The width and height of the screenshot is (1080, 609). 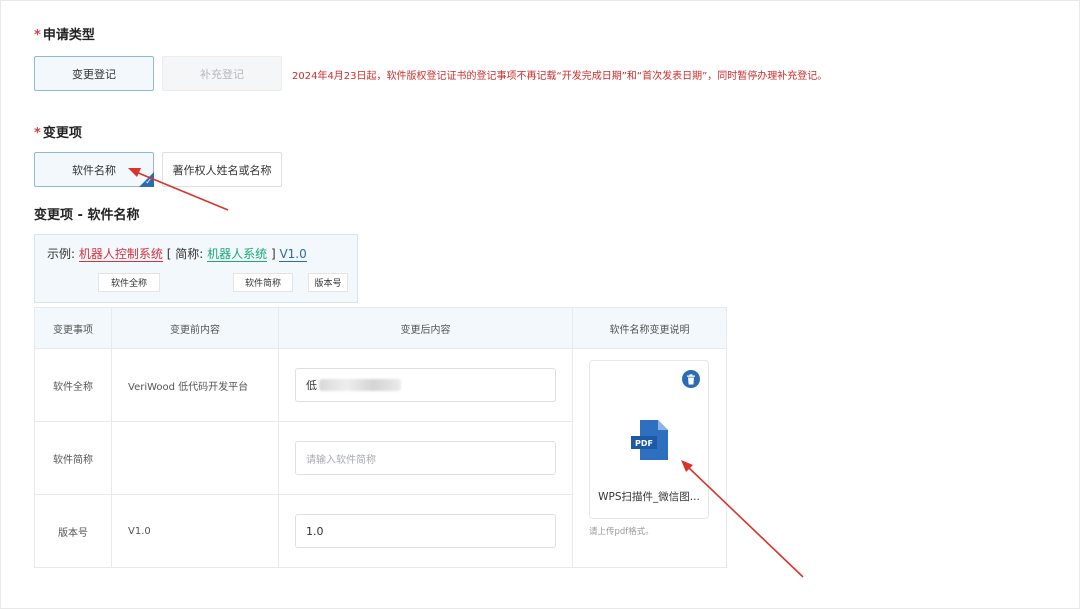 I want to click on copyright-owner-option: 著作权人姓名或名称, so click(x=222, y=169).